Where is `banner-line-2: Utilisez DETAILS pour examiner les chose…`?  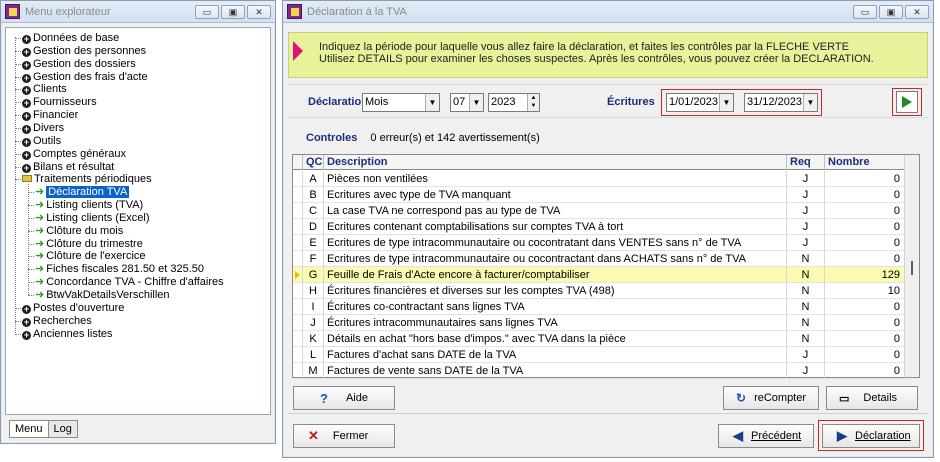
banner-line-2: Utilisez DETAILS pour examiner les chose… is located at coordinates (596, 59).